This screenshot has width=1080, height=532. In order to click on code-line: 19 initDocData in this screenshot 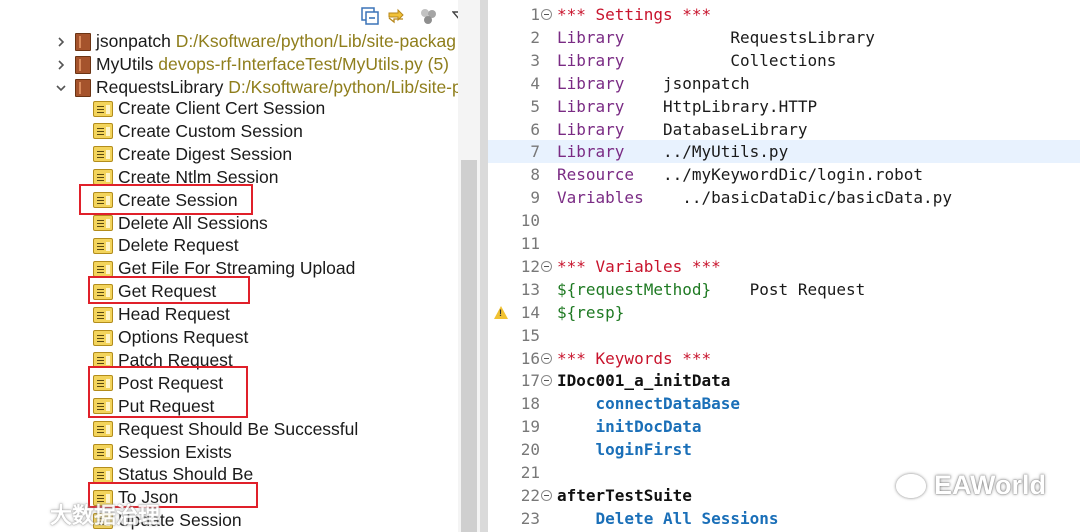, I will do `click(784, 426)`.